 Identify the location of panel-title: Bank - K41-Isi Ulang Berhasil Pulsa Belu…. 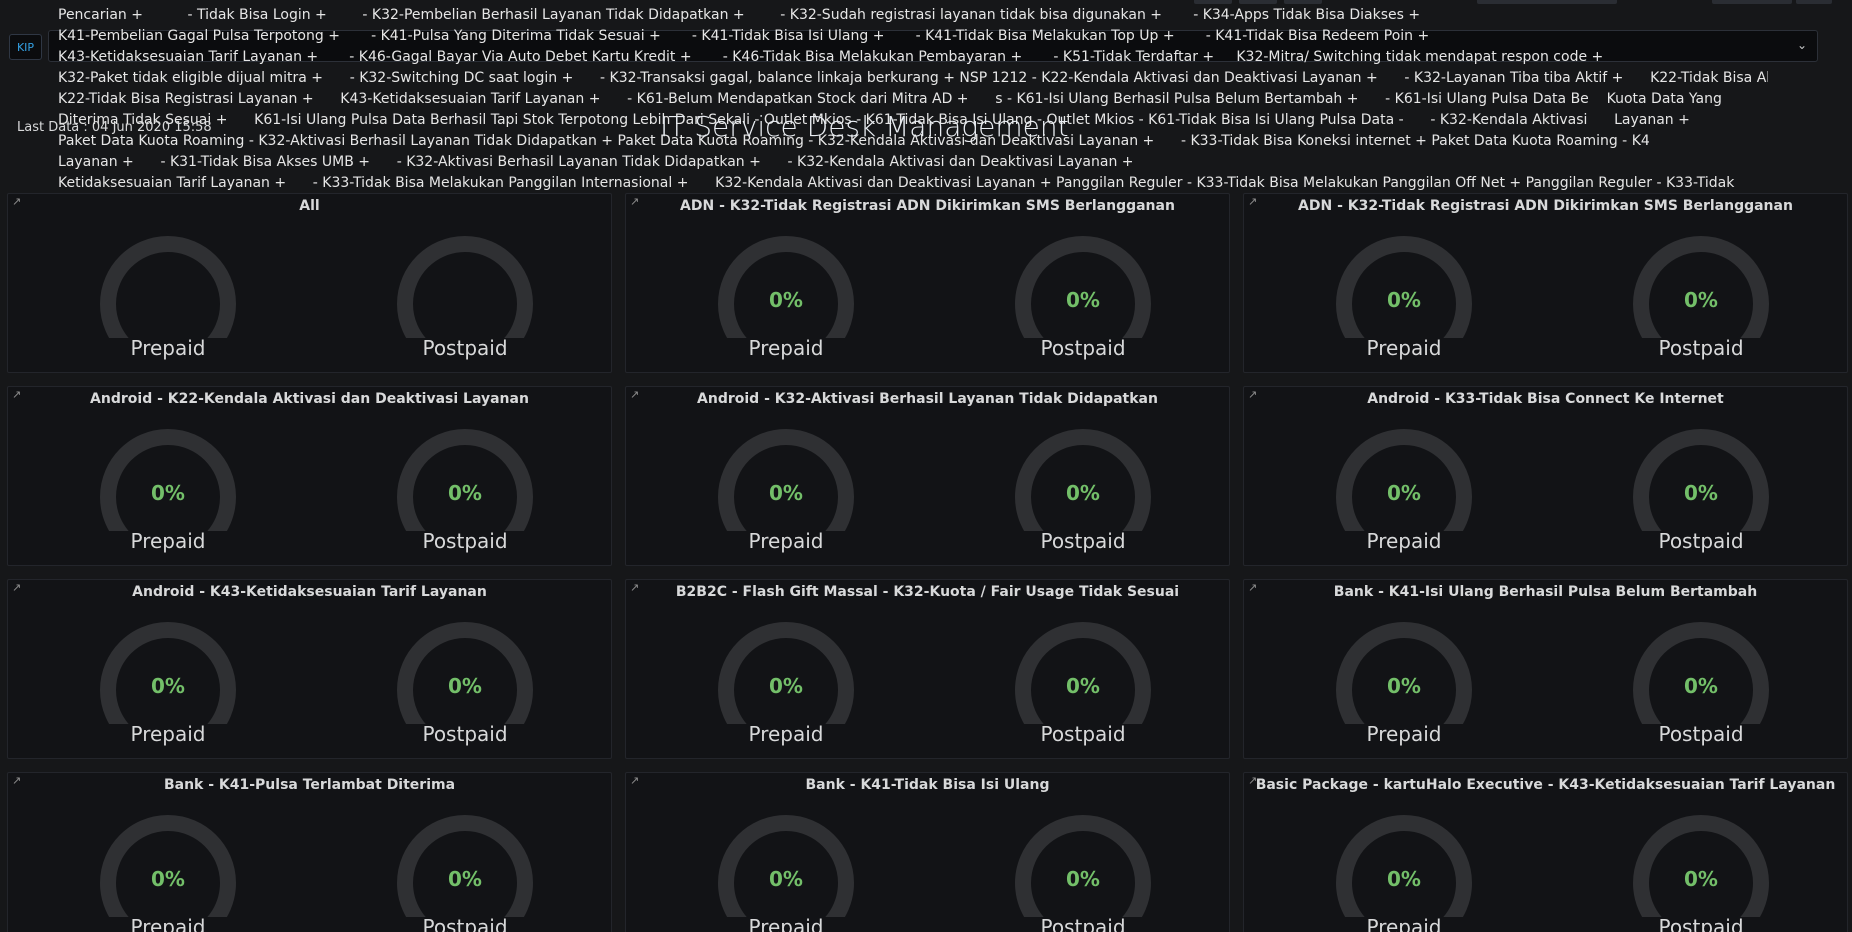
(1545, 592).